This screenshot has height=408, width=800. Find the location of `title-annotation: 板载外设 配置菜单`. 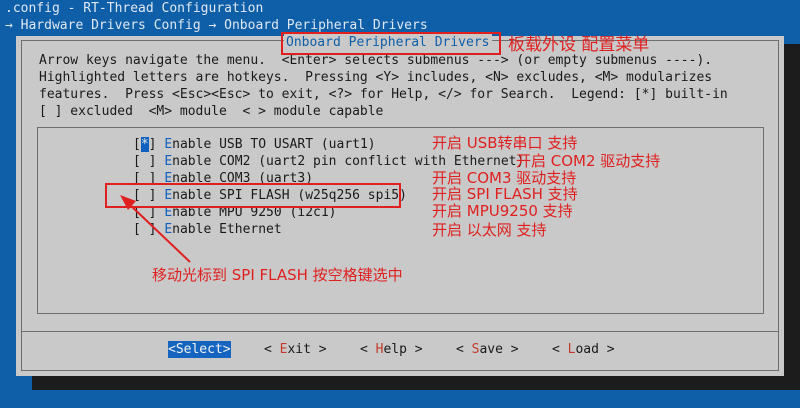

title-annotation: 板载外设 配置菜单 is located at coordinates (579, 45).